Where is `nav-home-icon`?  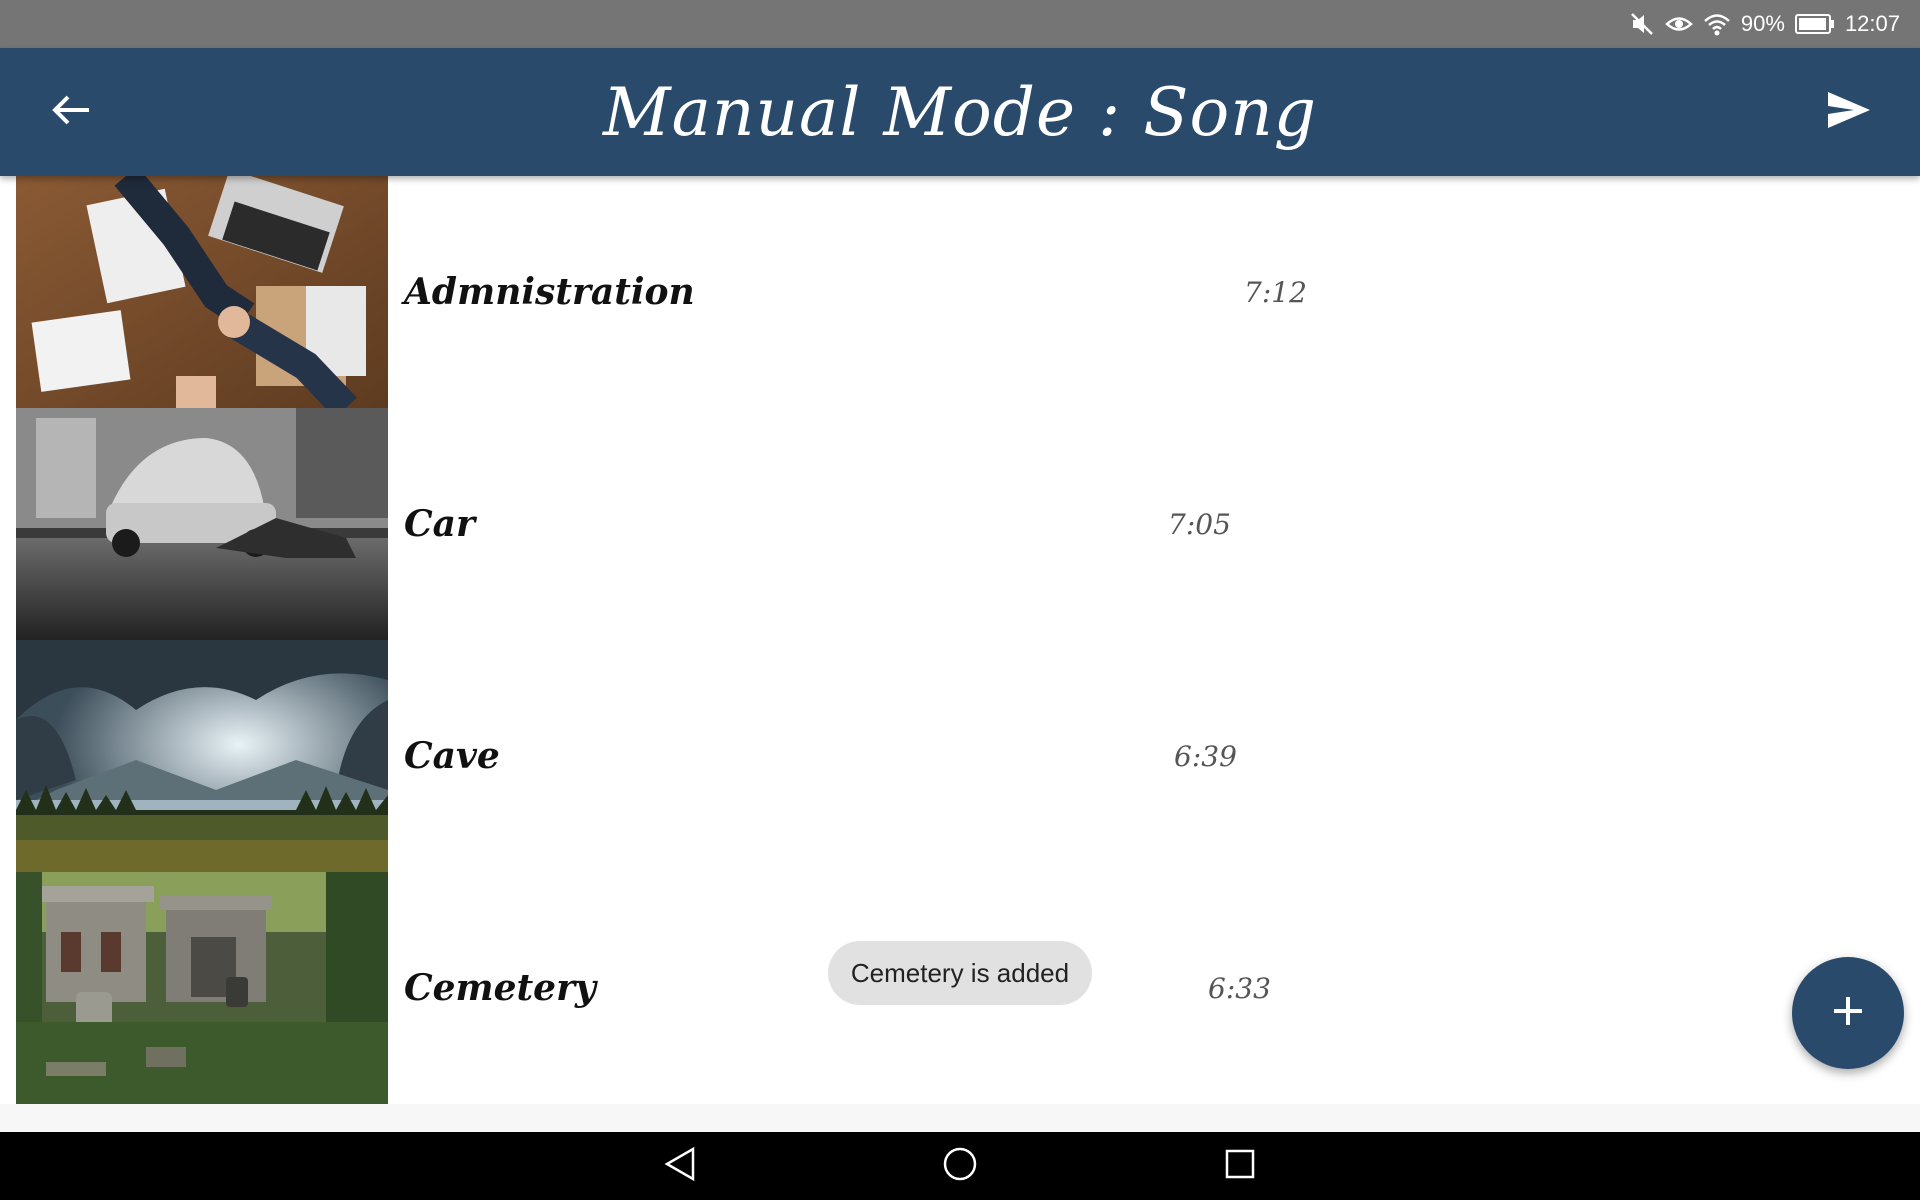
nav-home-icon is located at coordinates (960, 1166).